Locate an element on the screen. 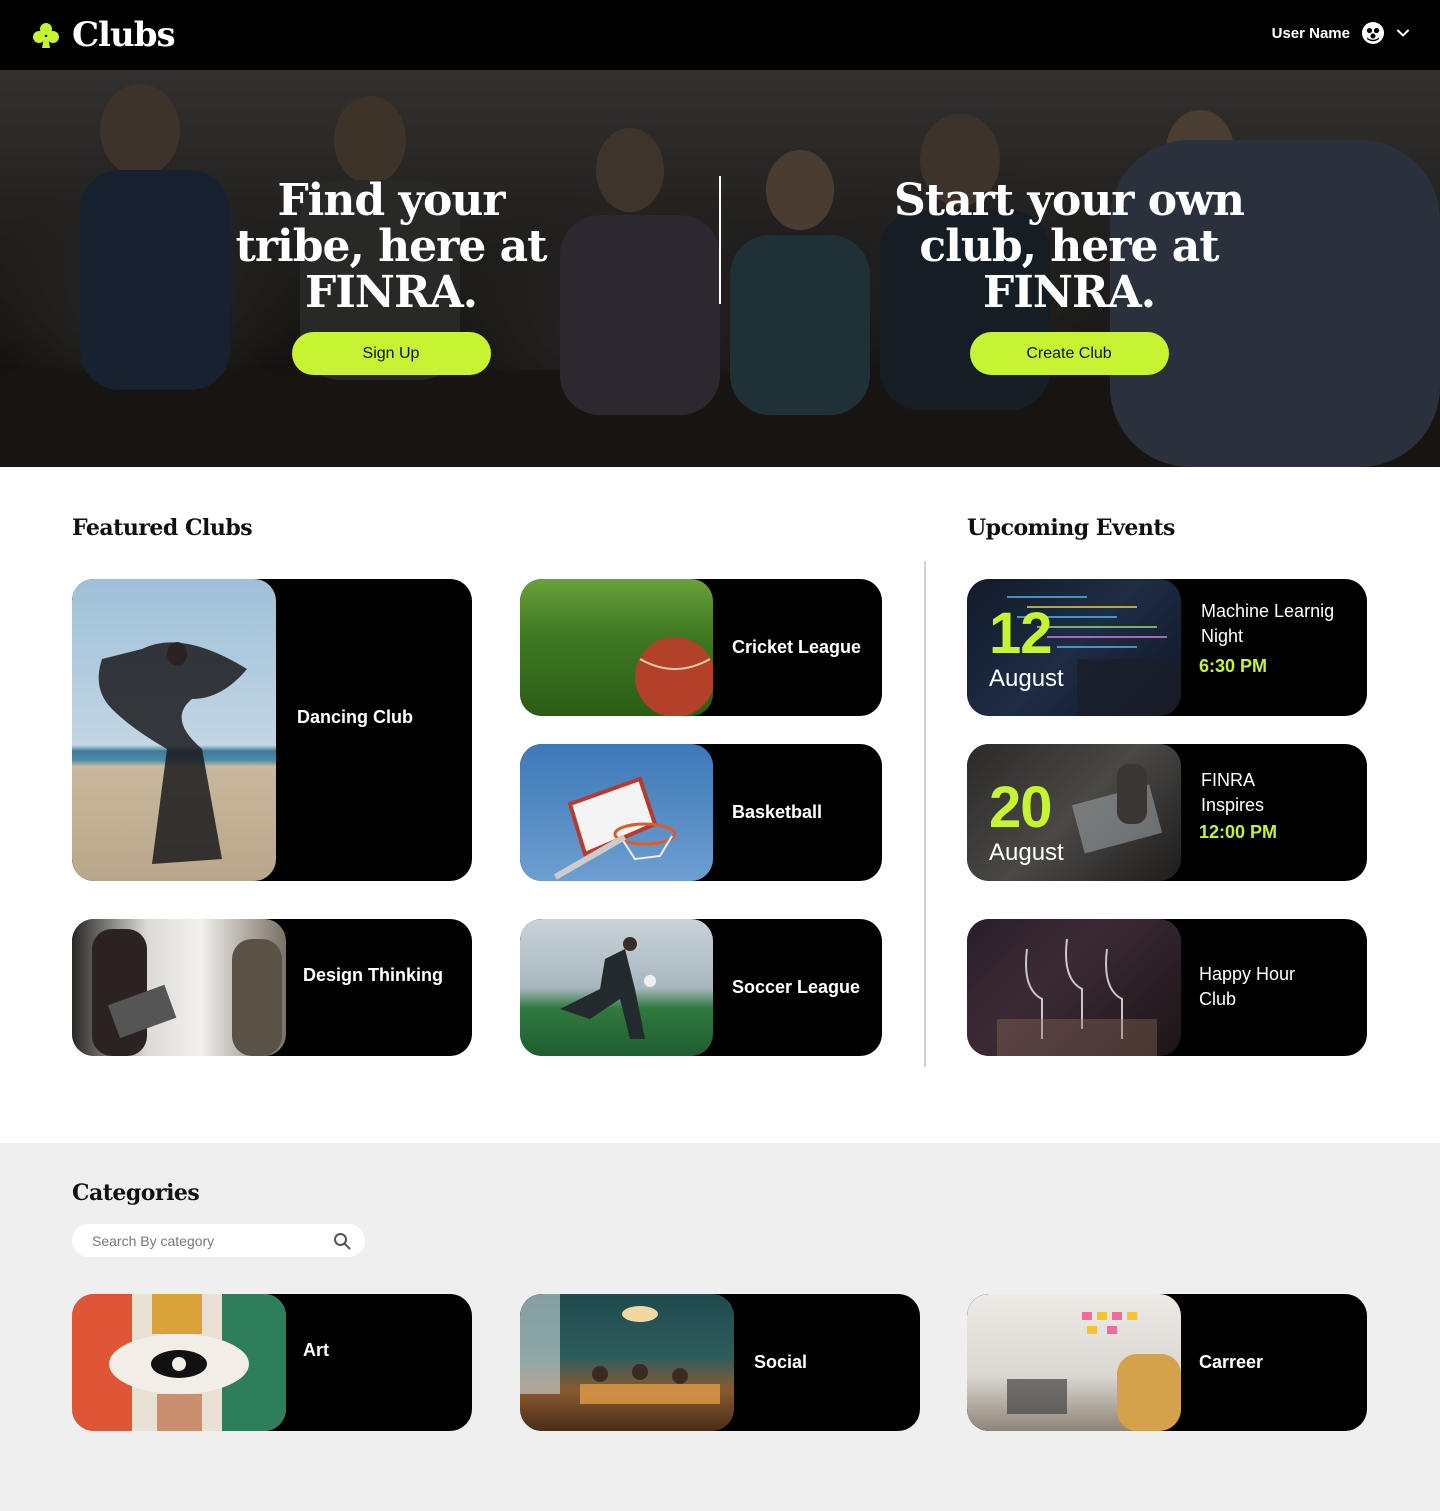 Image resolution: width=1440 pixels, height=1511 pixels. restaurant-scene is located at coordinates (620, 1349).